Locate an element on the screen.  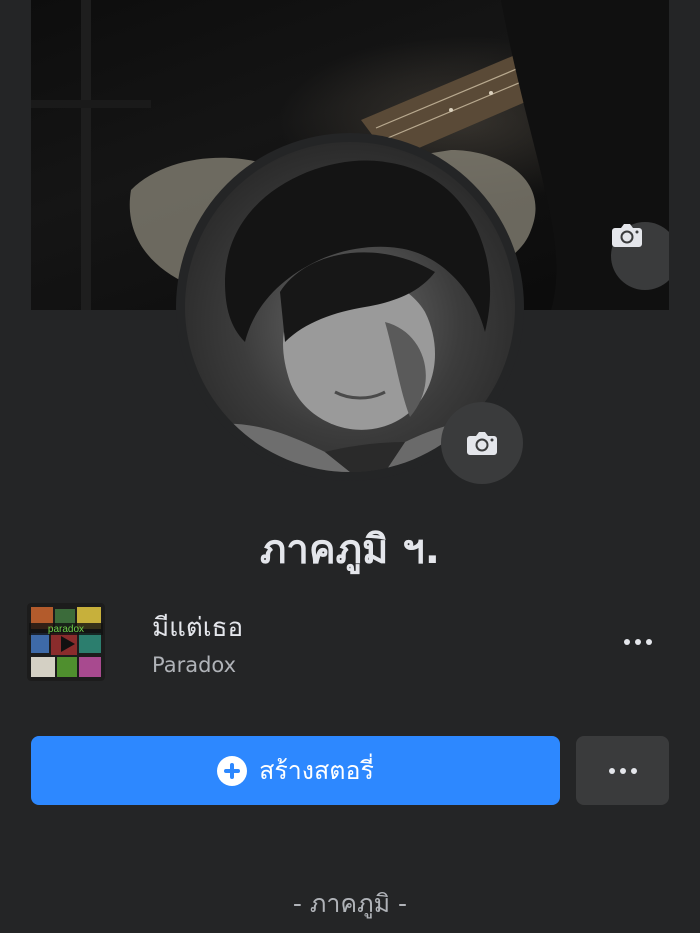
album-art-image: paradox is located at coordinates (66, 642).